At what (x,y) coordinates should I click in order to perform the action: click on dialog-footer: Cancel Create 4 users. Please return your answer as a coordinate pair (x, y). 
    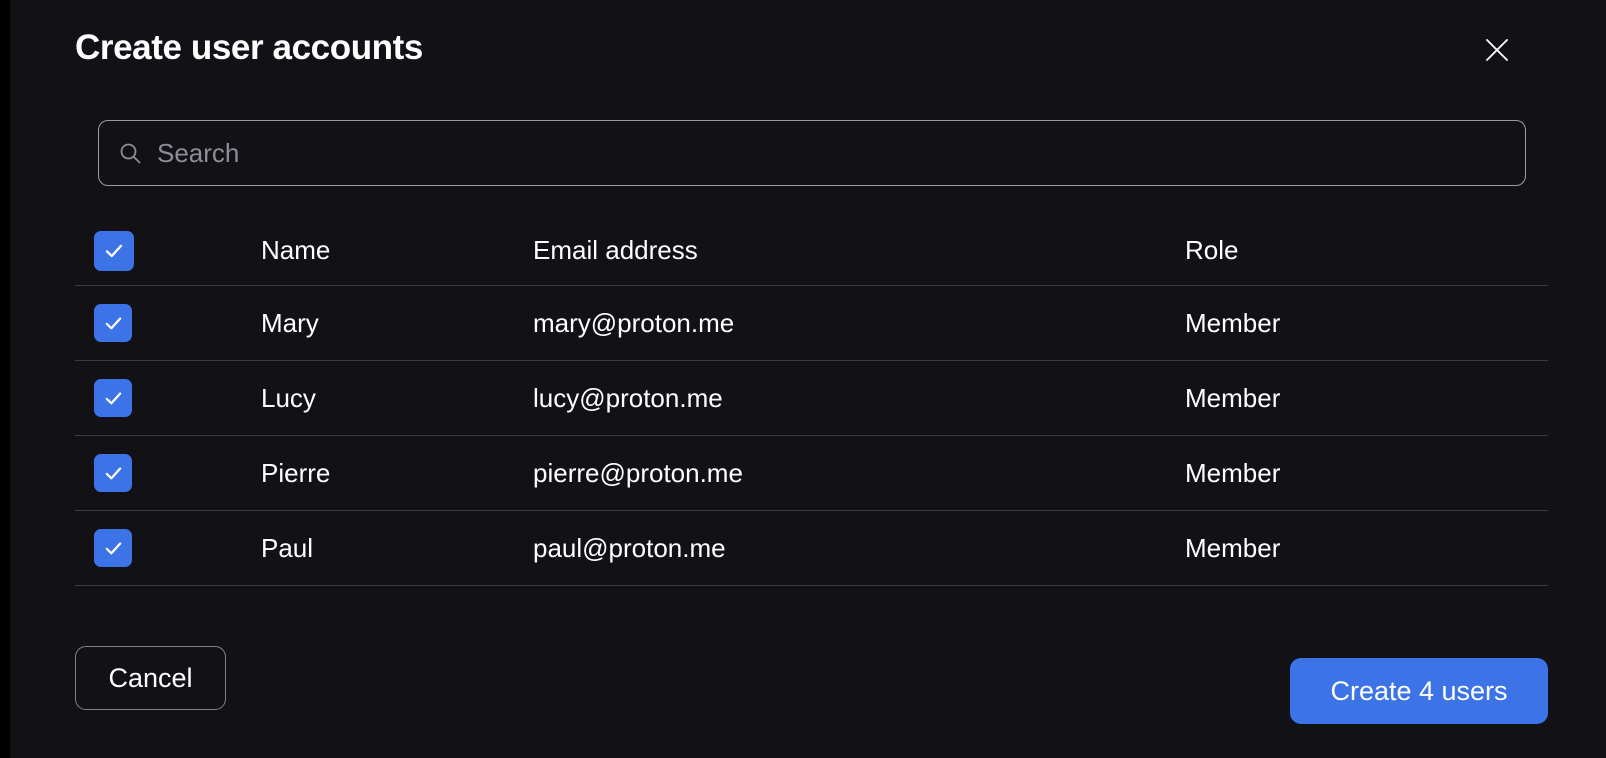
    Looking at the image, I should click on (808, 701).